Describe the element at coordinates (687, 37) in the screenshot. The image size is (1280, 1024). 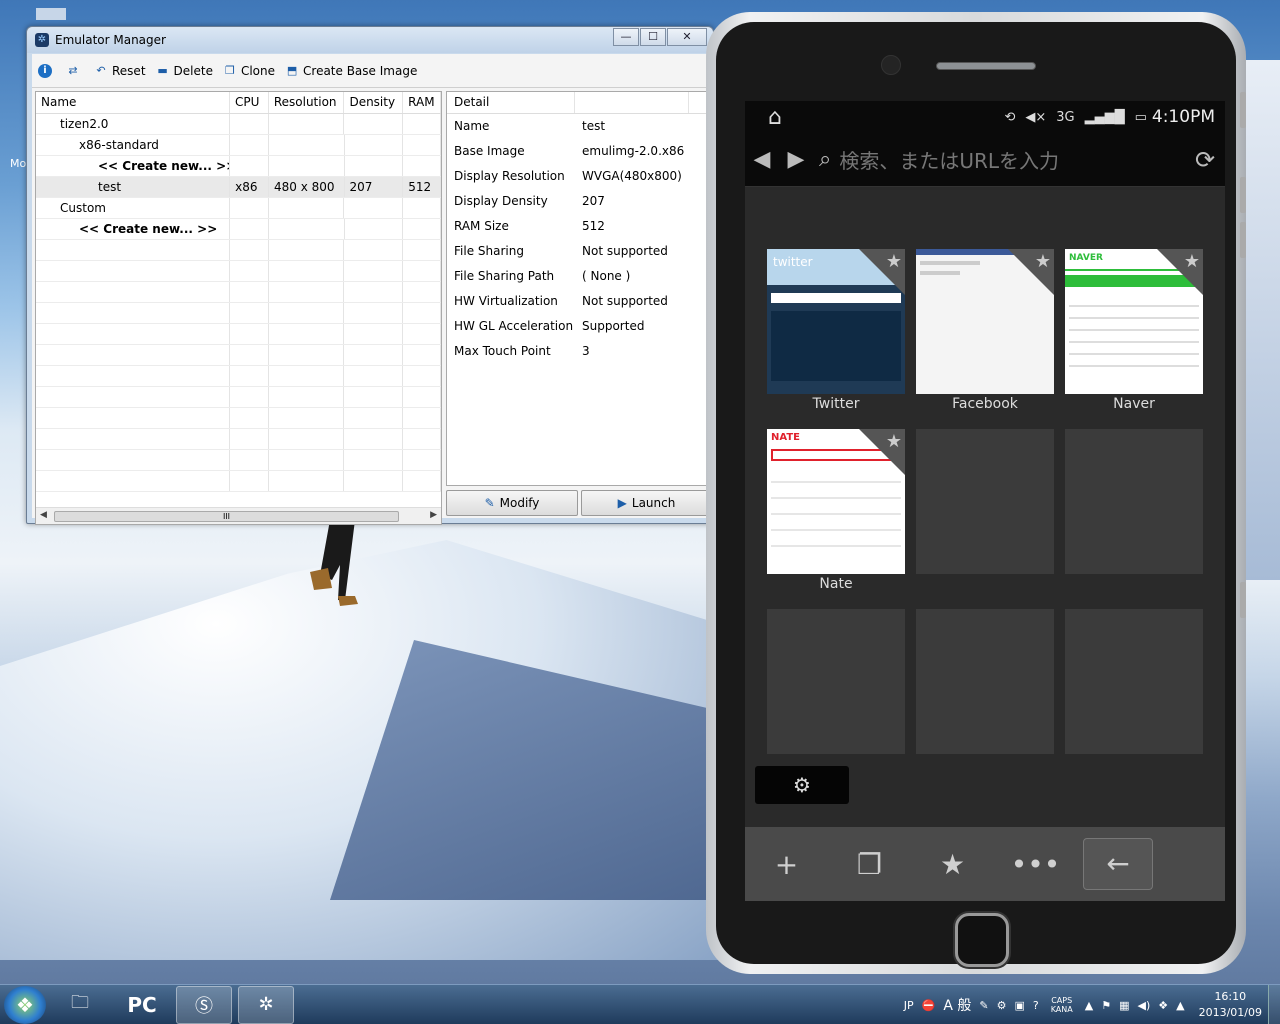
I see `close-button: ✕` at that location.